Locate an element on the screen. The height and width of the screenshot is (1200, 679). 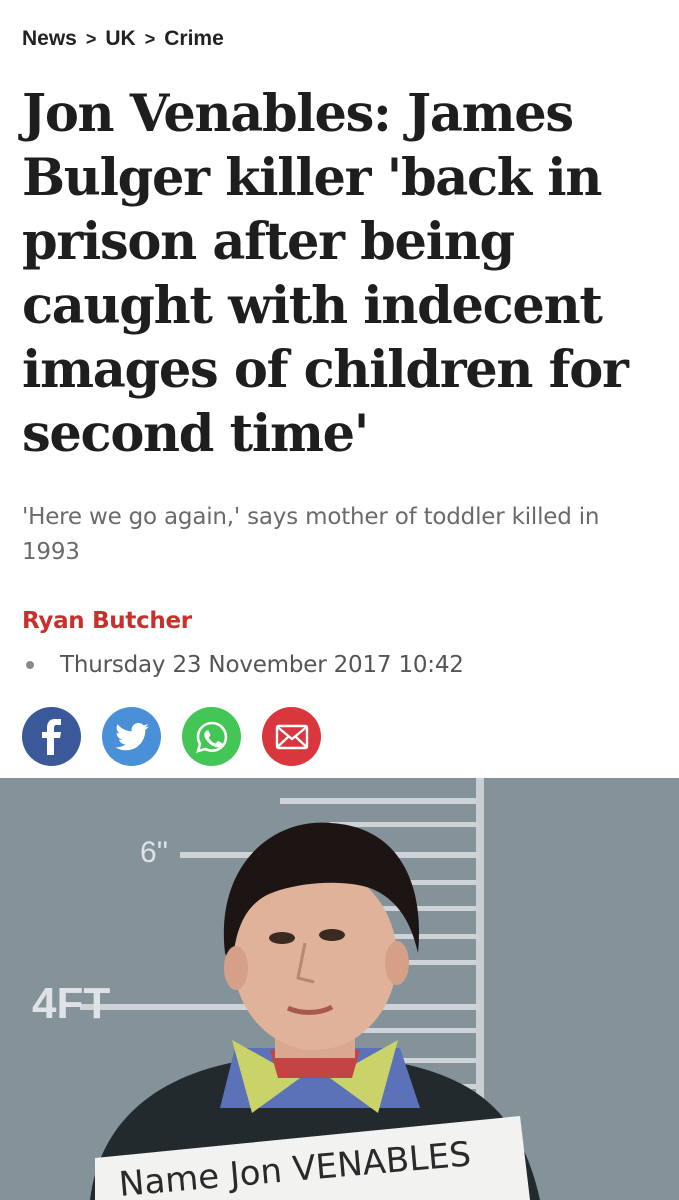
email-icon is located at coordinates (291, 736).